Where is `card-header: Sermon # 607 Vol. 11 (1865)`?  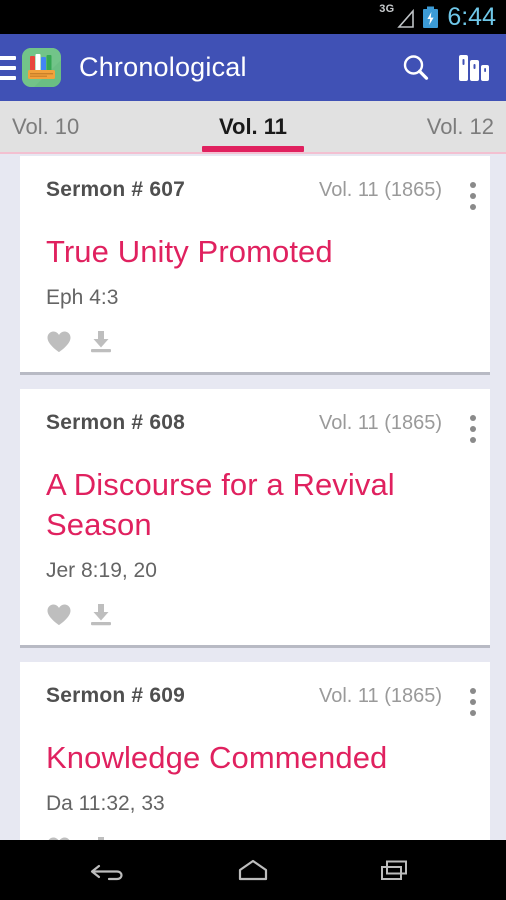
card-header: Sermon # 607 Vol. 11 (1865) is located at coordinates (255, 194).